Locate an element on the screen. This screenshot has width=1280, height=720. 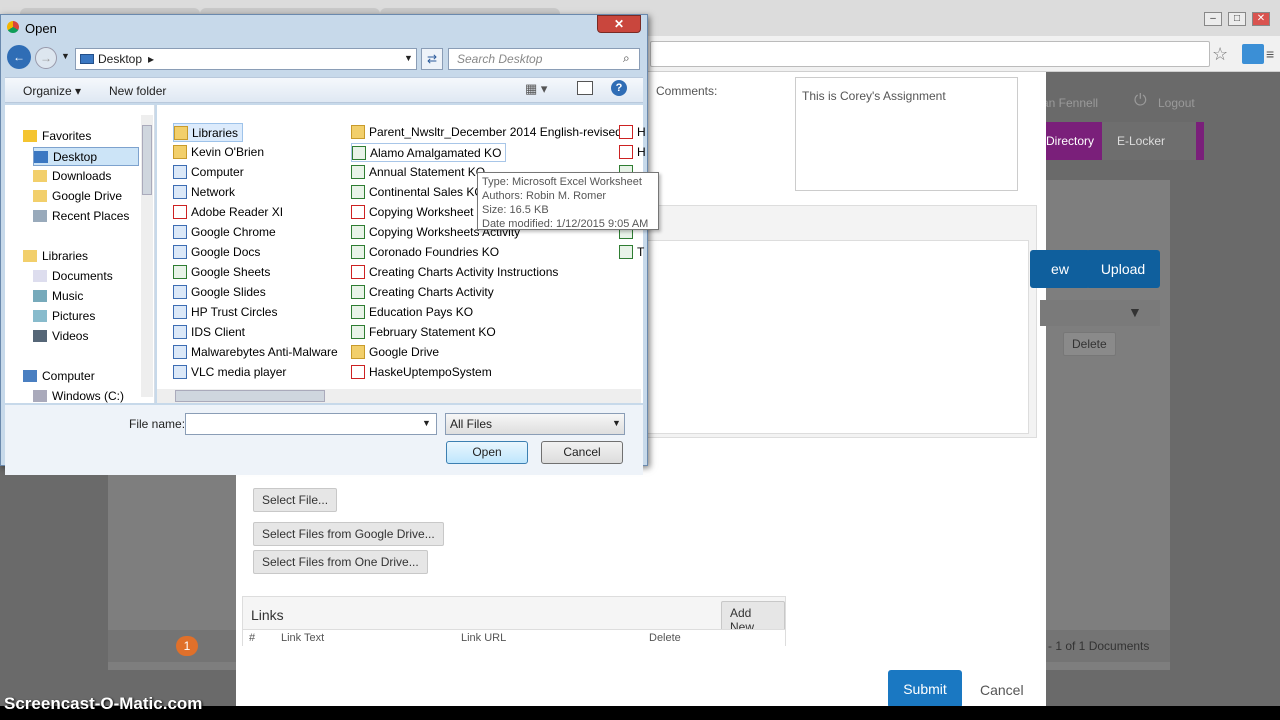
file-name-dropdown-icon: ▼ is located at coordinates (426, 423).